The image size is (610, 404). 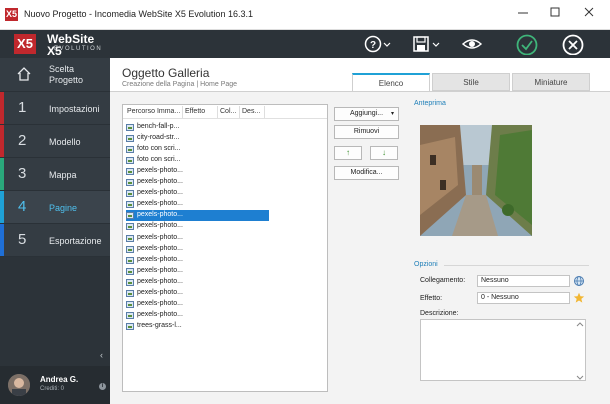 I want to click on move-down-button: ↓, so click(x=384, y=153).